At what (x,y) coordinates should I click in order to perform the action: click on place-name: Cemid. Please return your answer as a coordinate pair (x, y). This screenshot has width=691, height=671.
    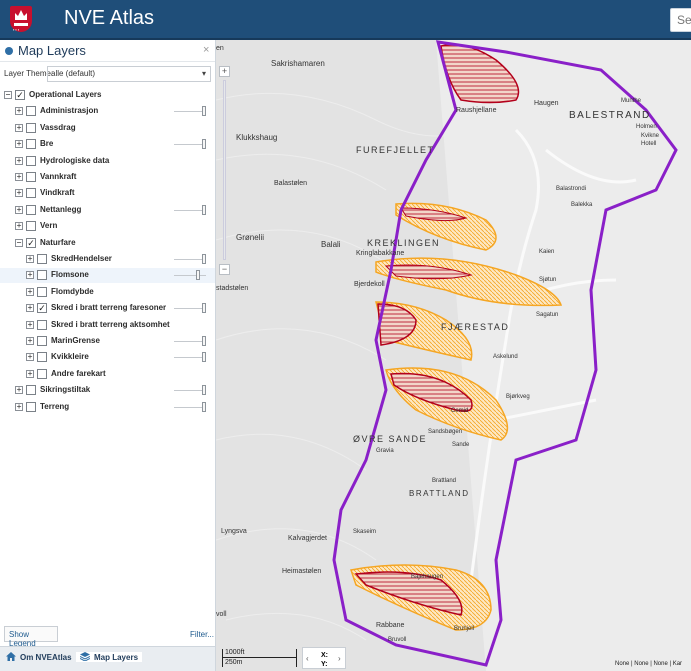
    Looking at the image, I should click on (459, 411).